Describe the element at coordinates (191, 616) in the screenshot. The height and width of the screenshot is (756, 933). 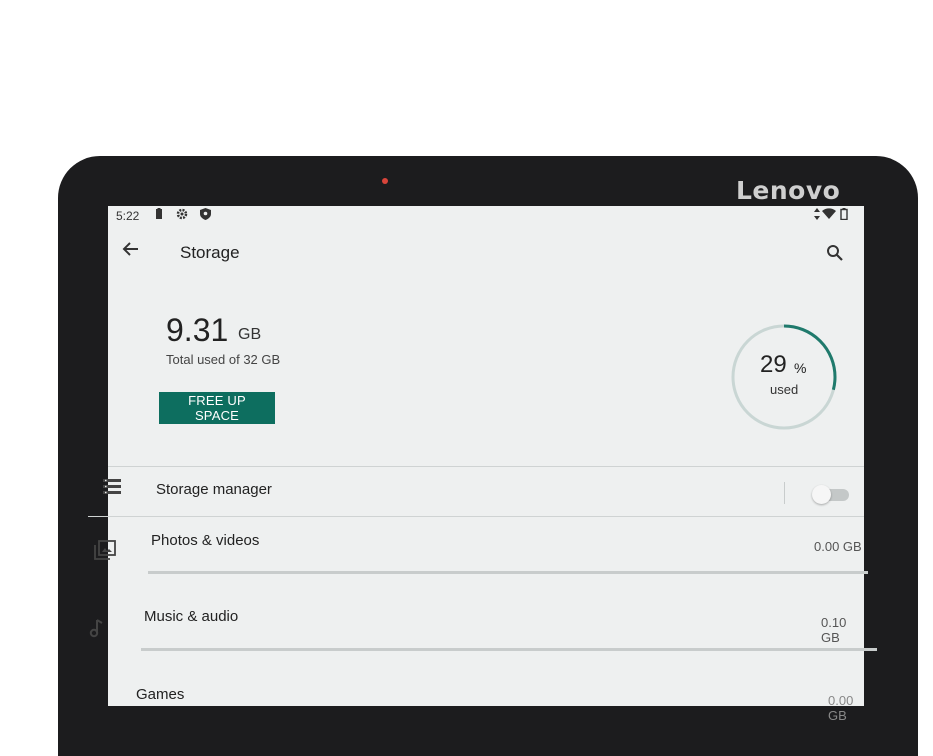
I see `category-label-music: Music & audio` at that location.